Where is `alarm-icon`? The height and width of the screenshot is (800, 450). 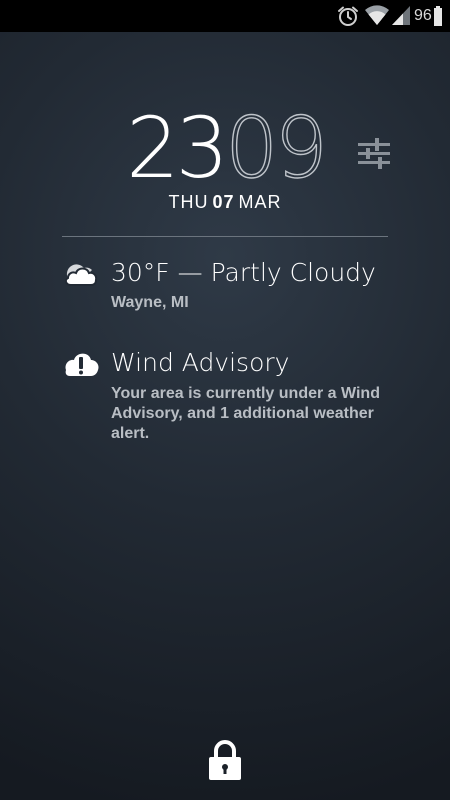
alarm-icon is located at coordinates (348, 16).